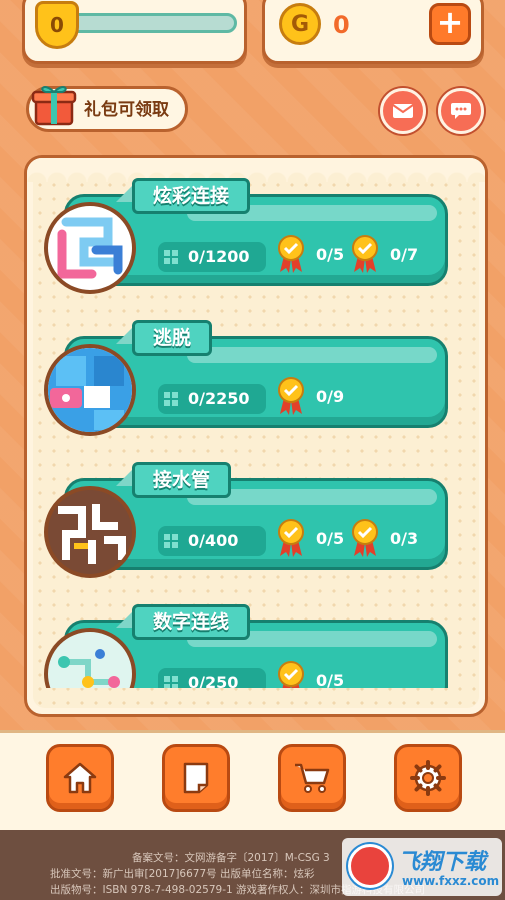 This screenshot has width=505, height=900. I want to click on settings-button, so click(428, 778).